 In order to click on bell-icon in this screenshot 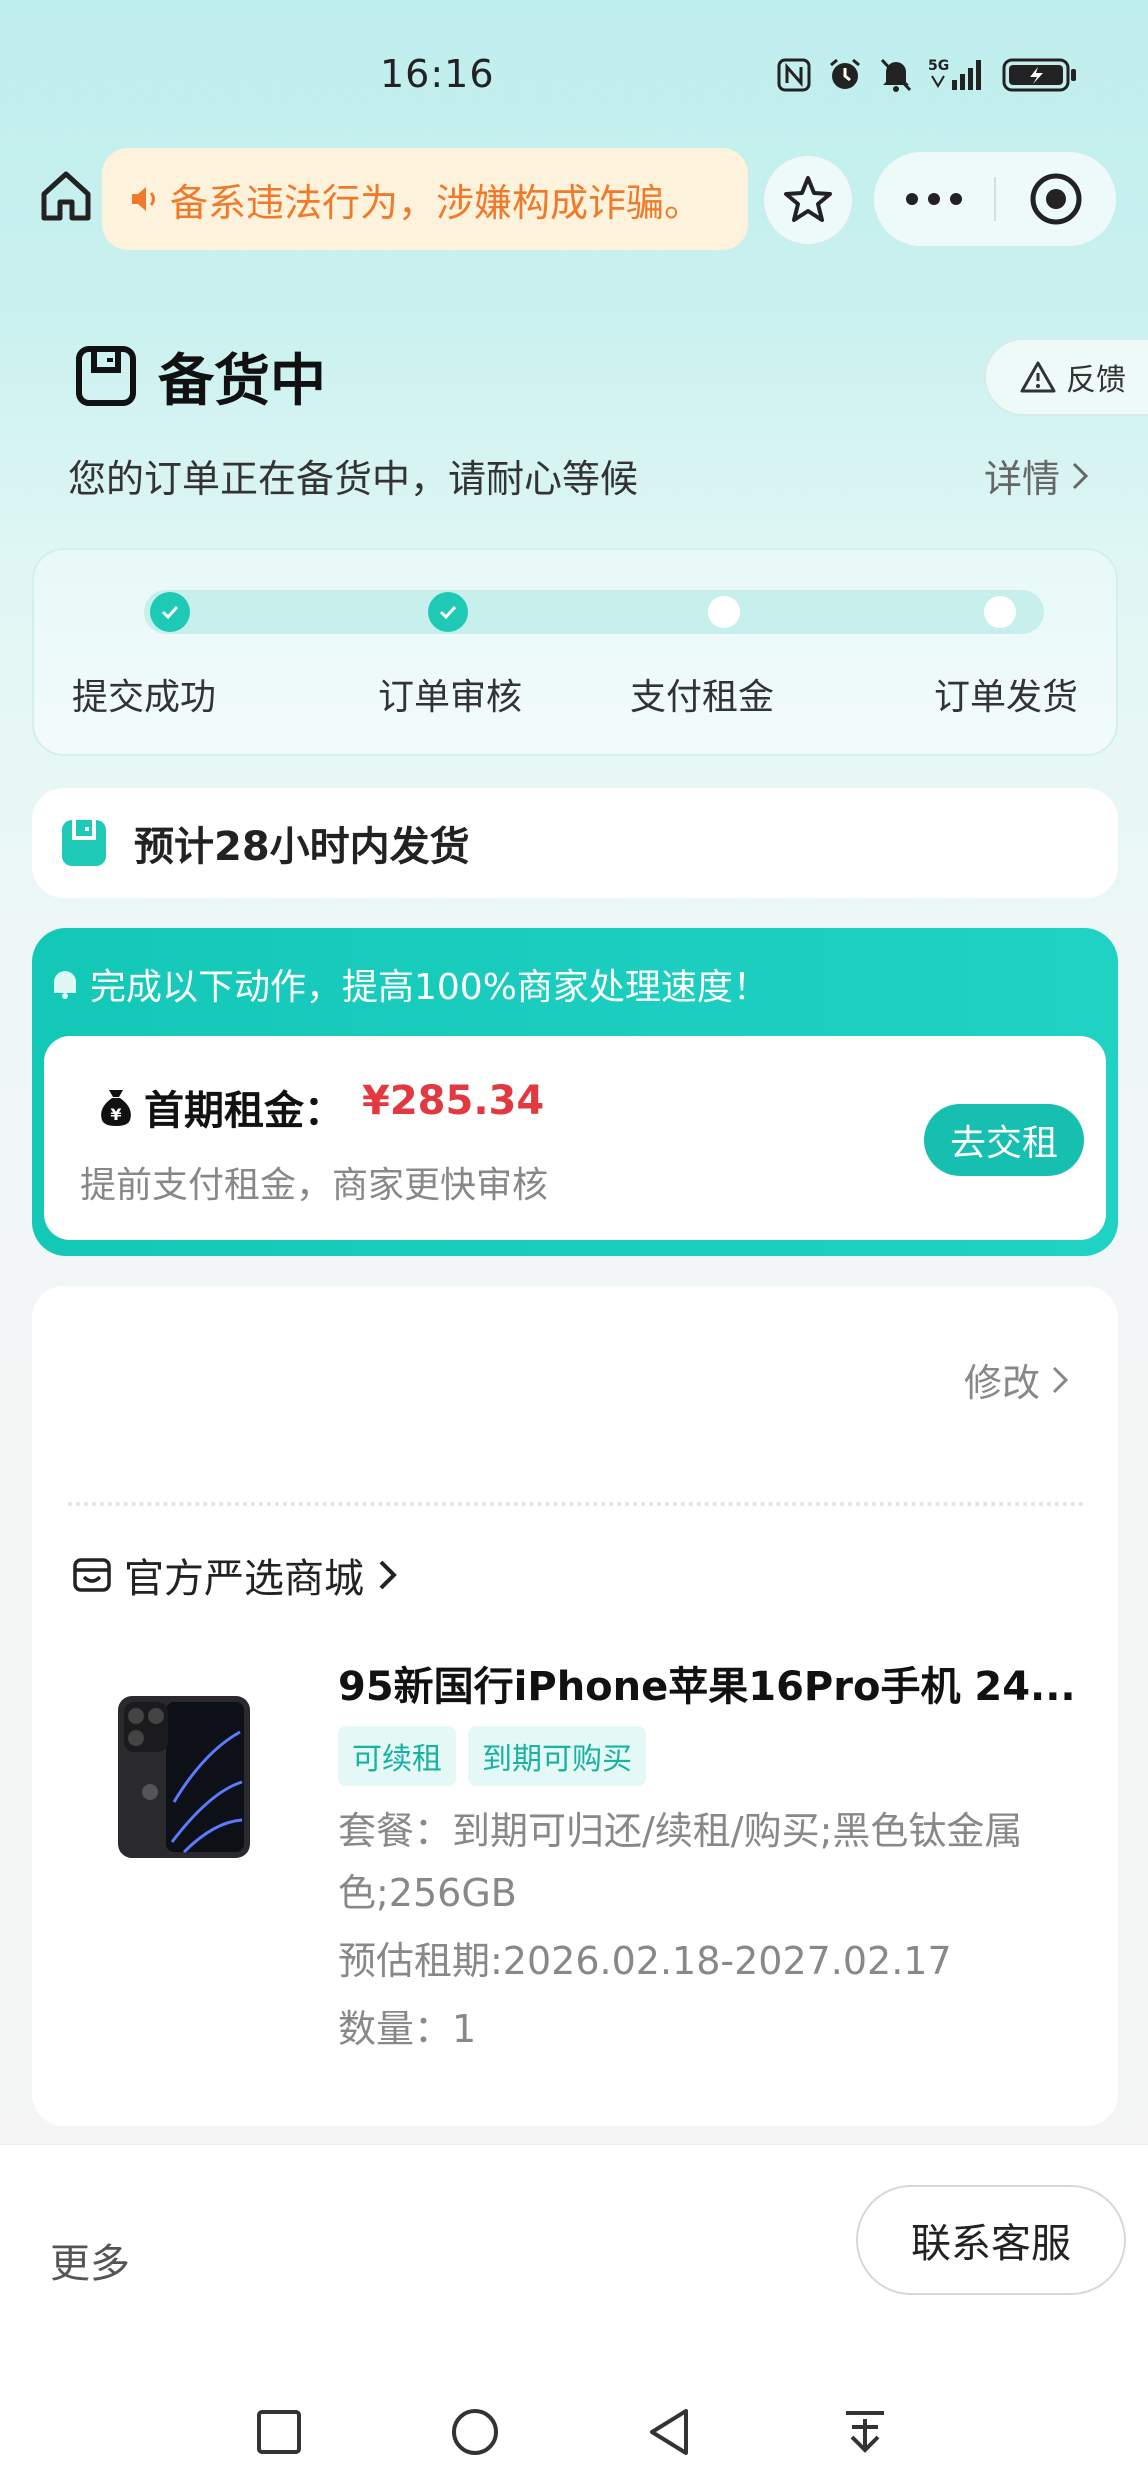, I will do `click(65, 985)`.